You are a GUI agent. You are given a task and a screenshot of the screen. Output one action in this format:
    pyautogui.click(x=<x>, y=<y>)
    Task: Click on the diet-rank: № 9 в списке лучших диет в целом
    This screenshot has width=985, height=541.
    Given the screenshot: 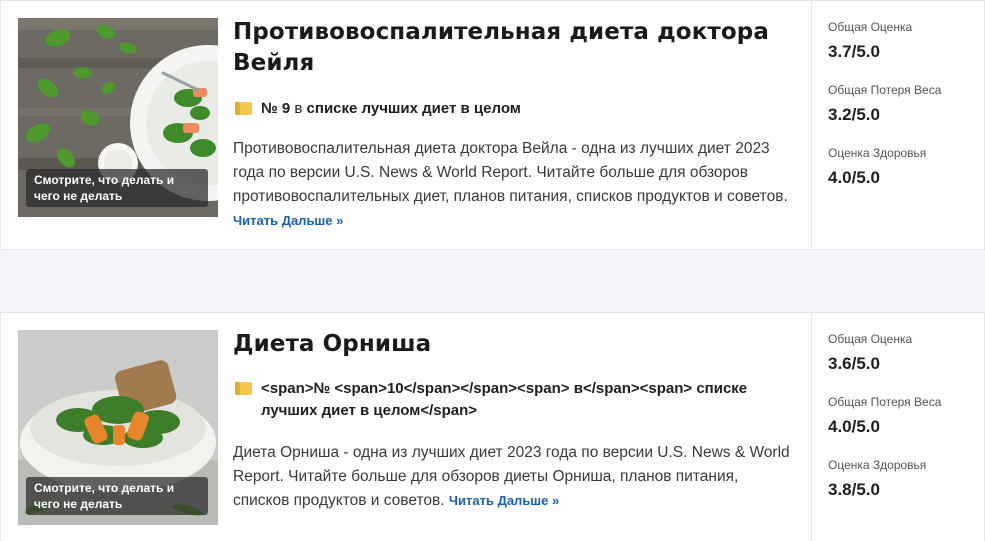 What is the action you would take?
    pyautogui.click(x=515, y=109)
    